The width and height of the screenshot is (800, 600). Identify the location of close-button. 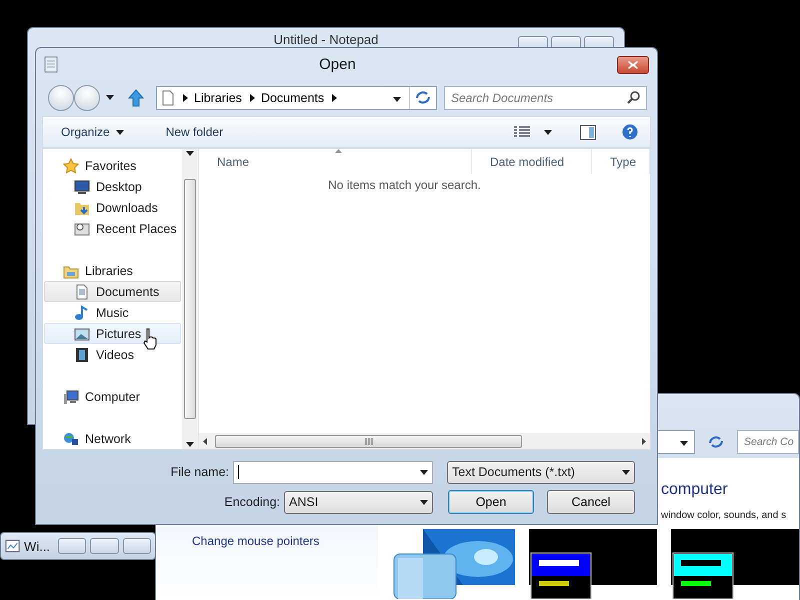
(633, 65).